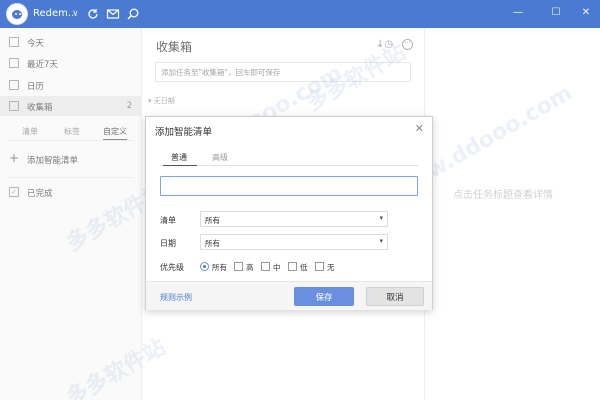  I want to click on rule-examples-link: 规则示例, so click(176, 297).